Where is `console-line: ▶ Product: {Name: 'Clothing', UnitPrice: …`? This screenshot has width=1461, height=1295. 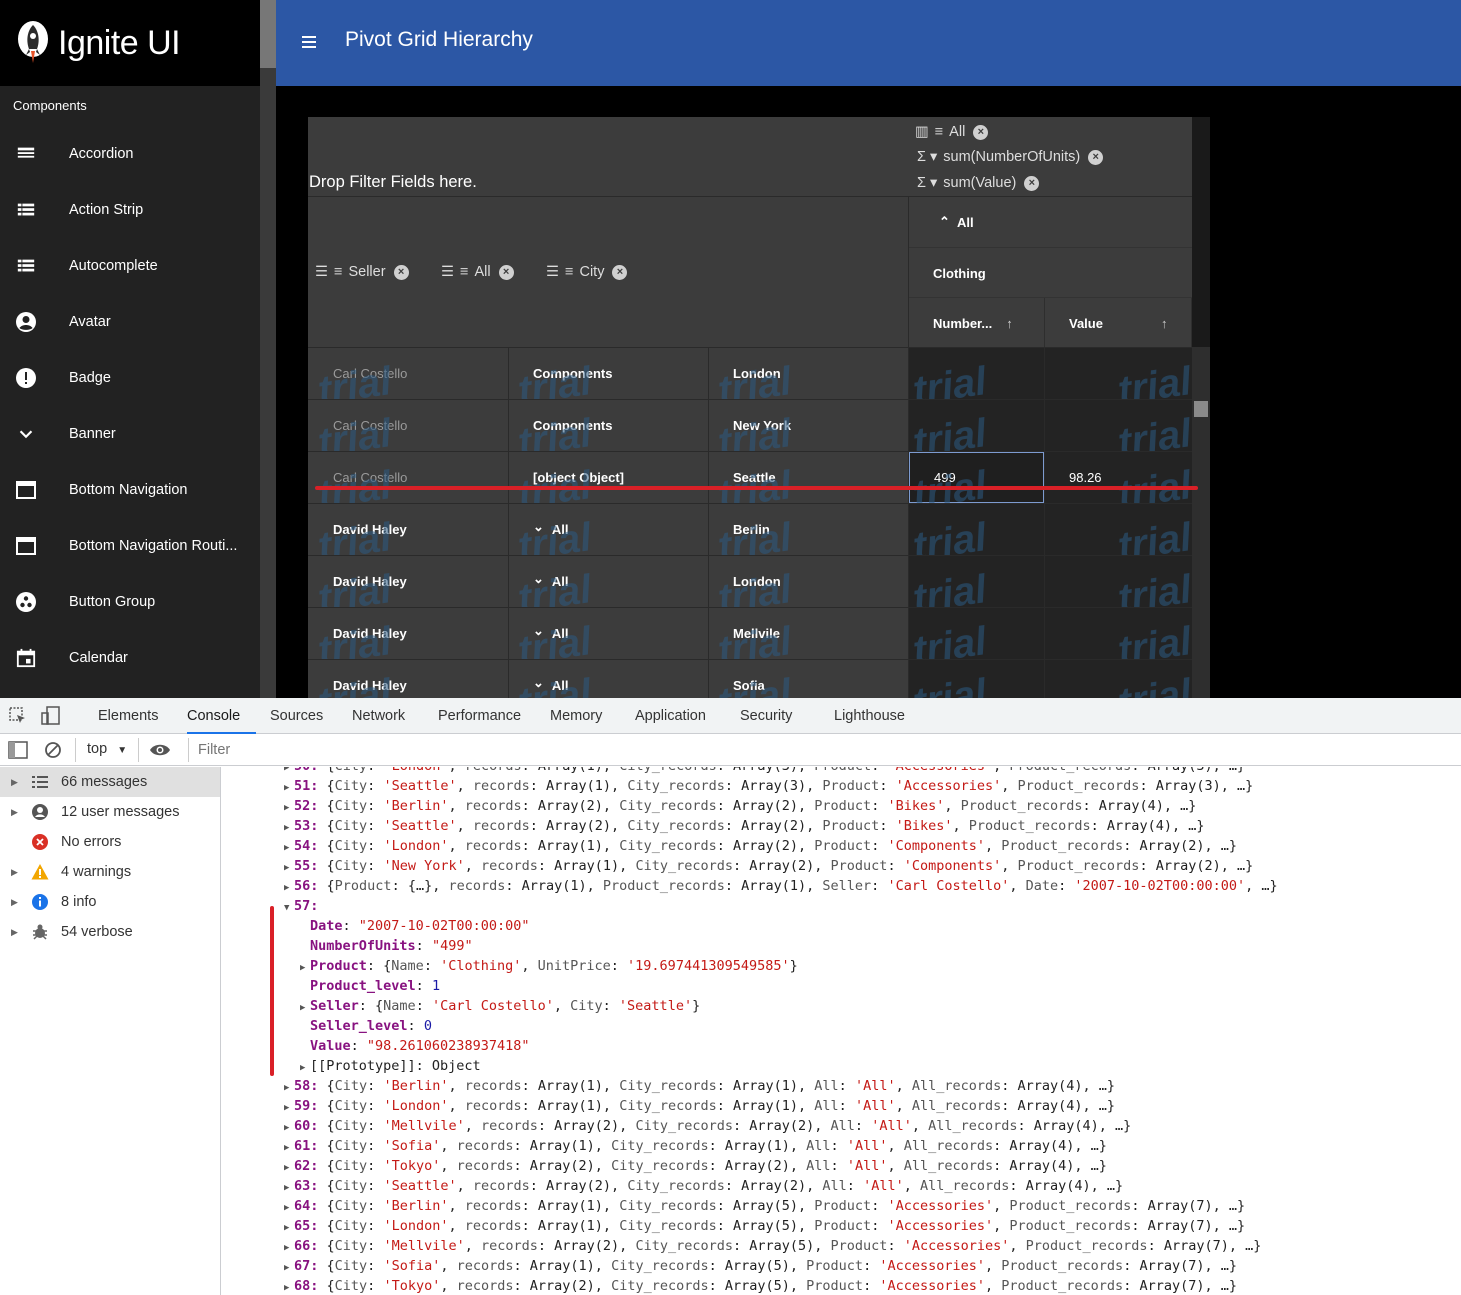
console-line: ▶ Product: {Name: 'Clothing', UnitPrice: … is located at coordinates (549, 966).